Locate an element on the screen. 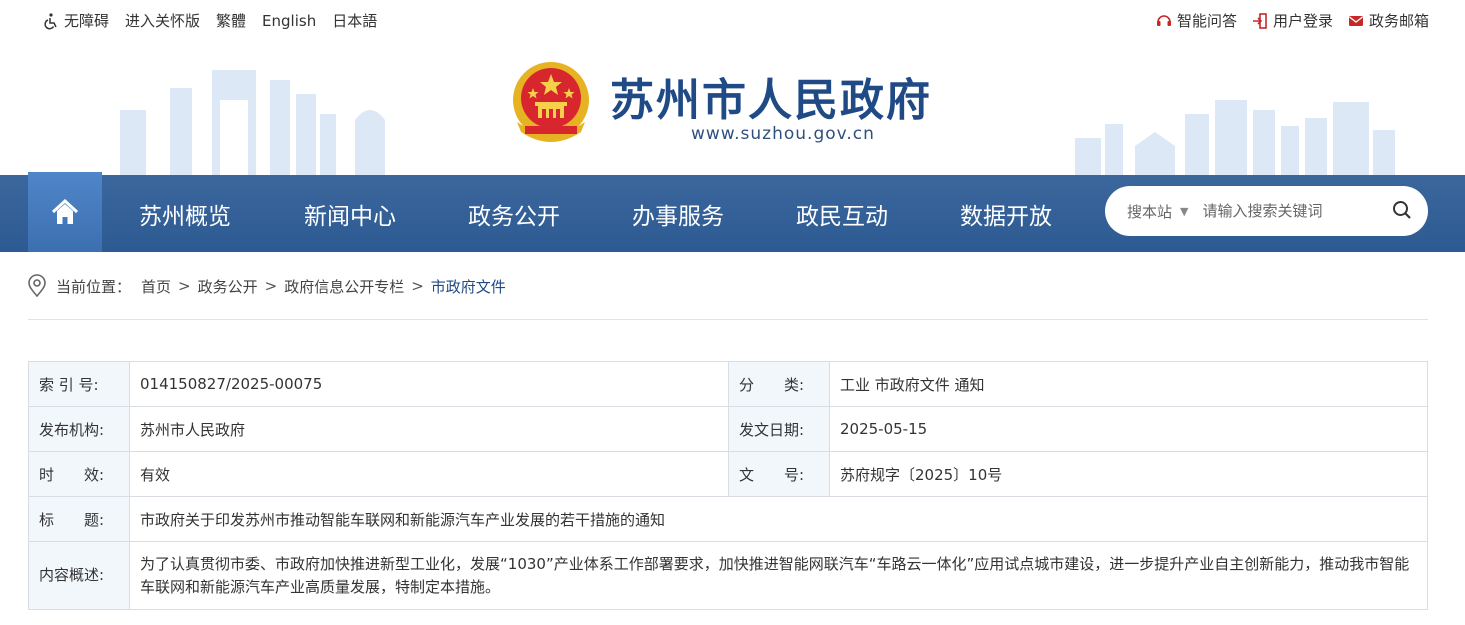 This screenshot has width=1465, height=625. index-number-value: 014150827/2025-00075 is located at coordinates (429, 384).